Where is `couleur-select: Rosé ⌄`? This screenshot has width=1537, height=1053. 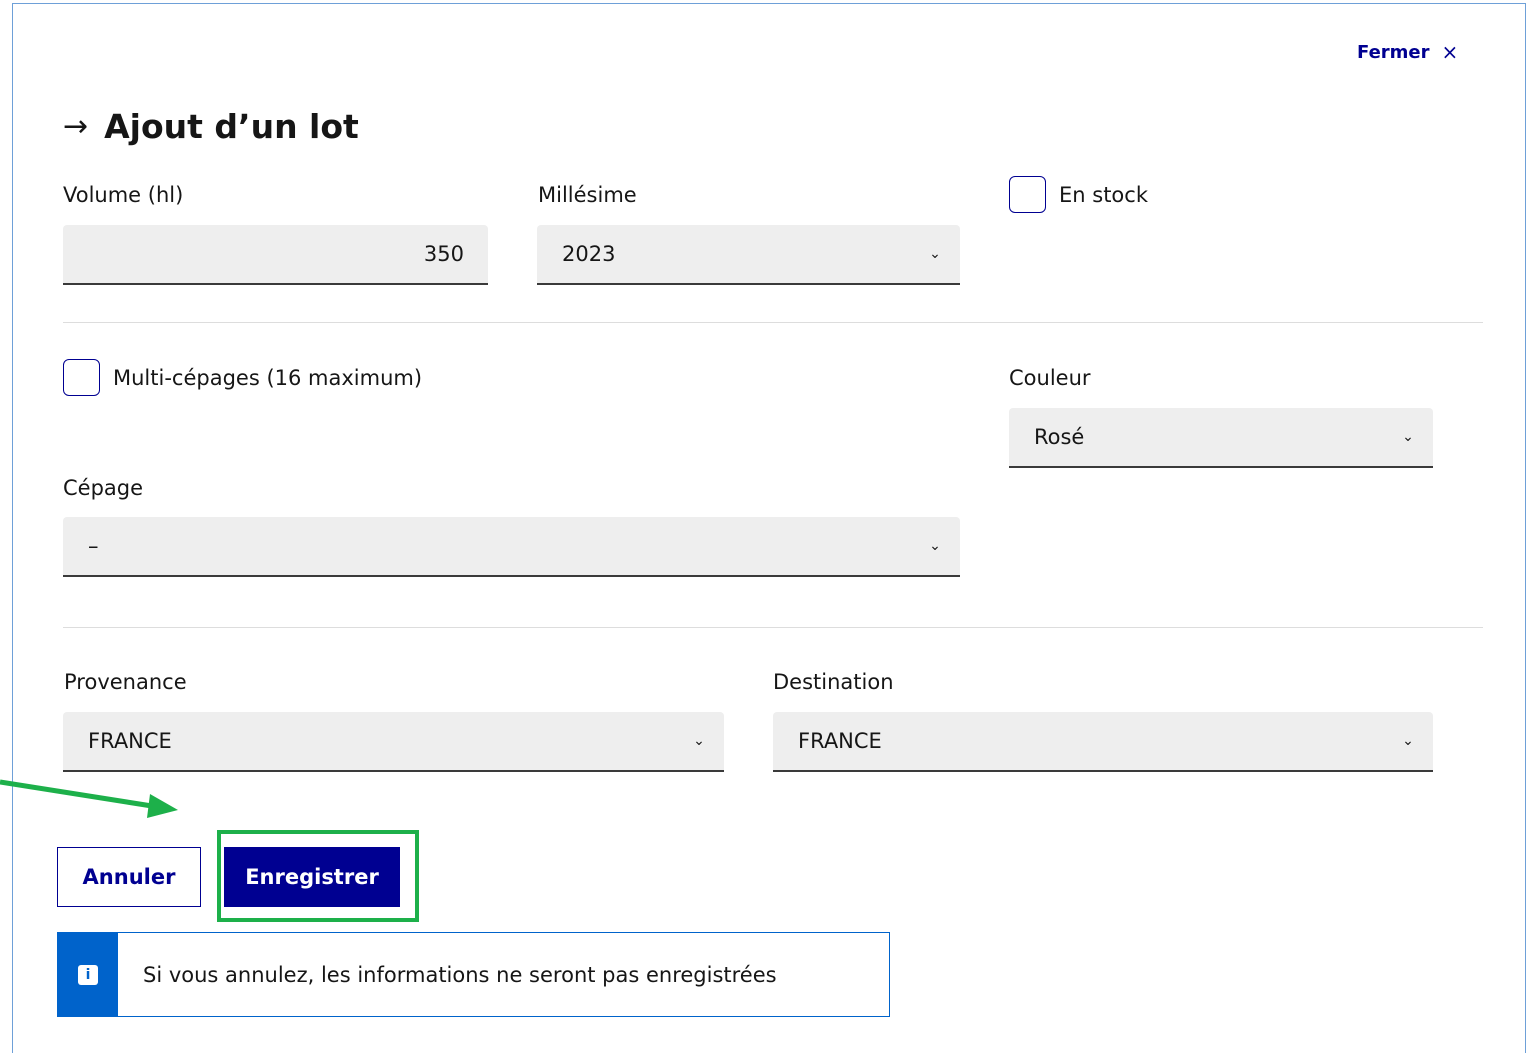
couleur-select: Rosé ⌄ is located at coordinates (1221, 438).